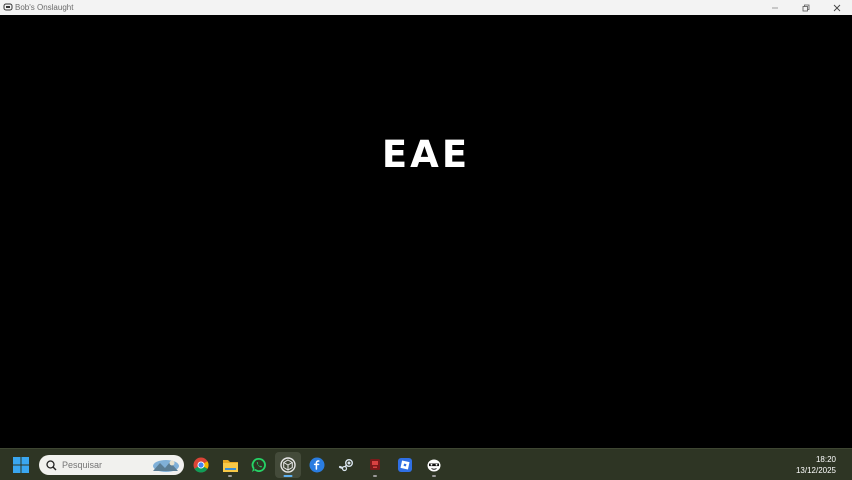 Image resolution: width=852 pixels, height=480 pixels. I want to click on taskbar-app-chrome, so click(201, 465).